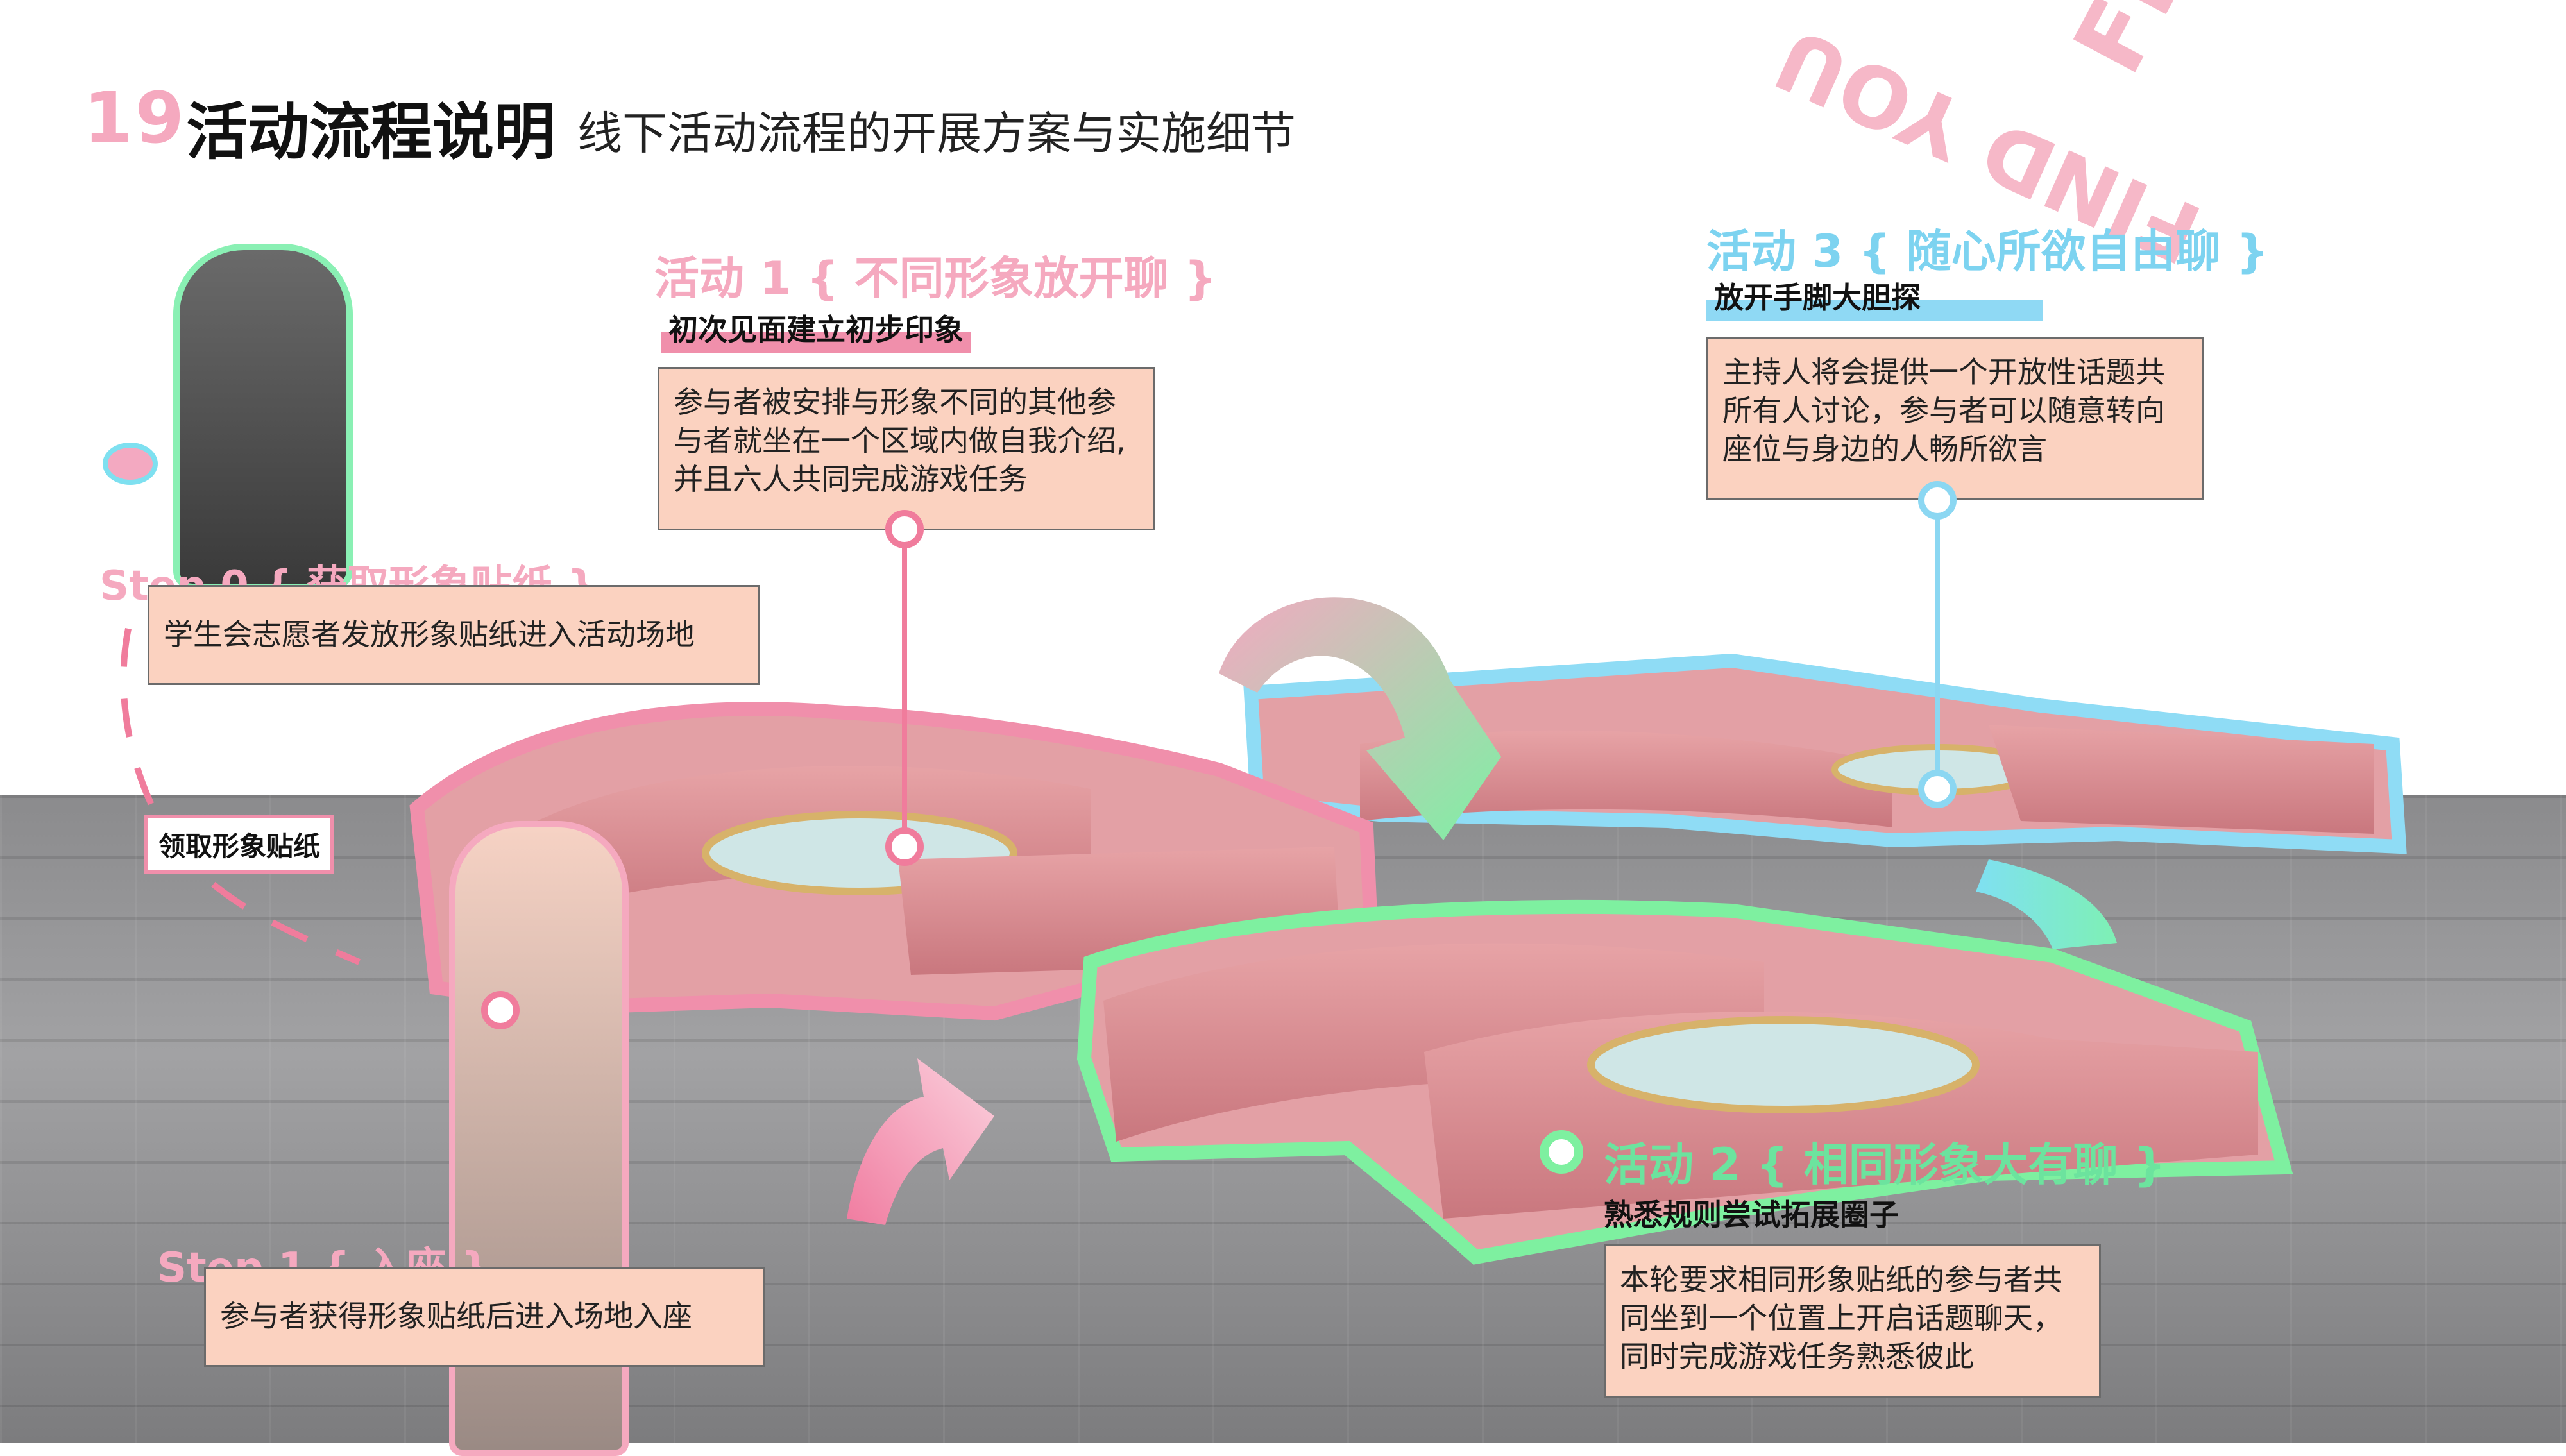 The height and width of the screenshot is (1456, 2566). Describe the element at coordinates (1561, 1152) in the screenshot. I see `activity2-pin` at that location.